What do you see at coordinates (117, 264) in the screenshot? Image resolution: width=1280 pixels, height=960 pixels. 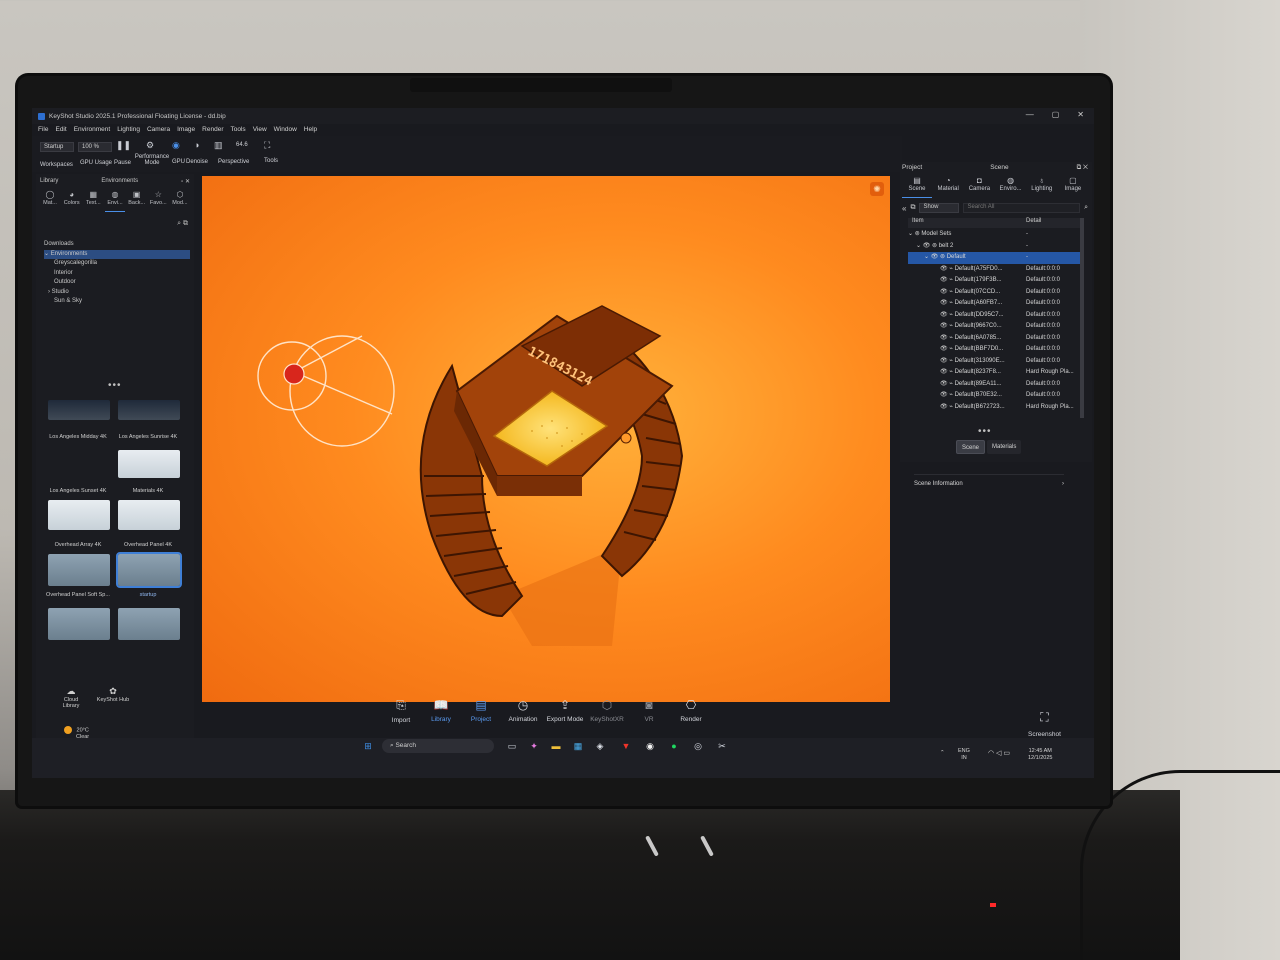 I see `tree-item-greyscalegorilla: Greyscalegorilla` at bounding box center [117, 264].